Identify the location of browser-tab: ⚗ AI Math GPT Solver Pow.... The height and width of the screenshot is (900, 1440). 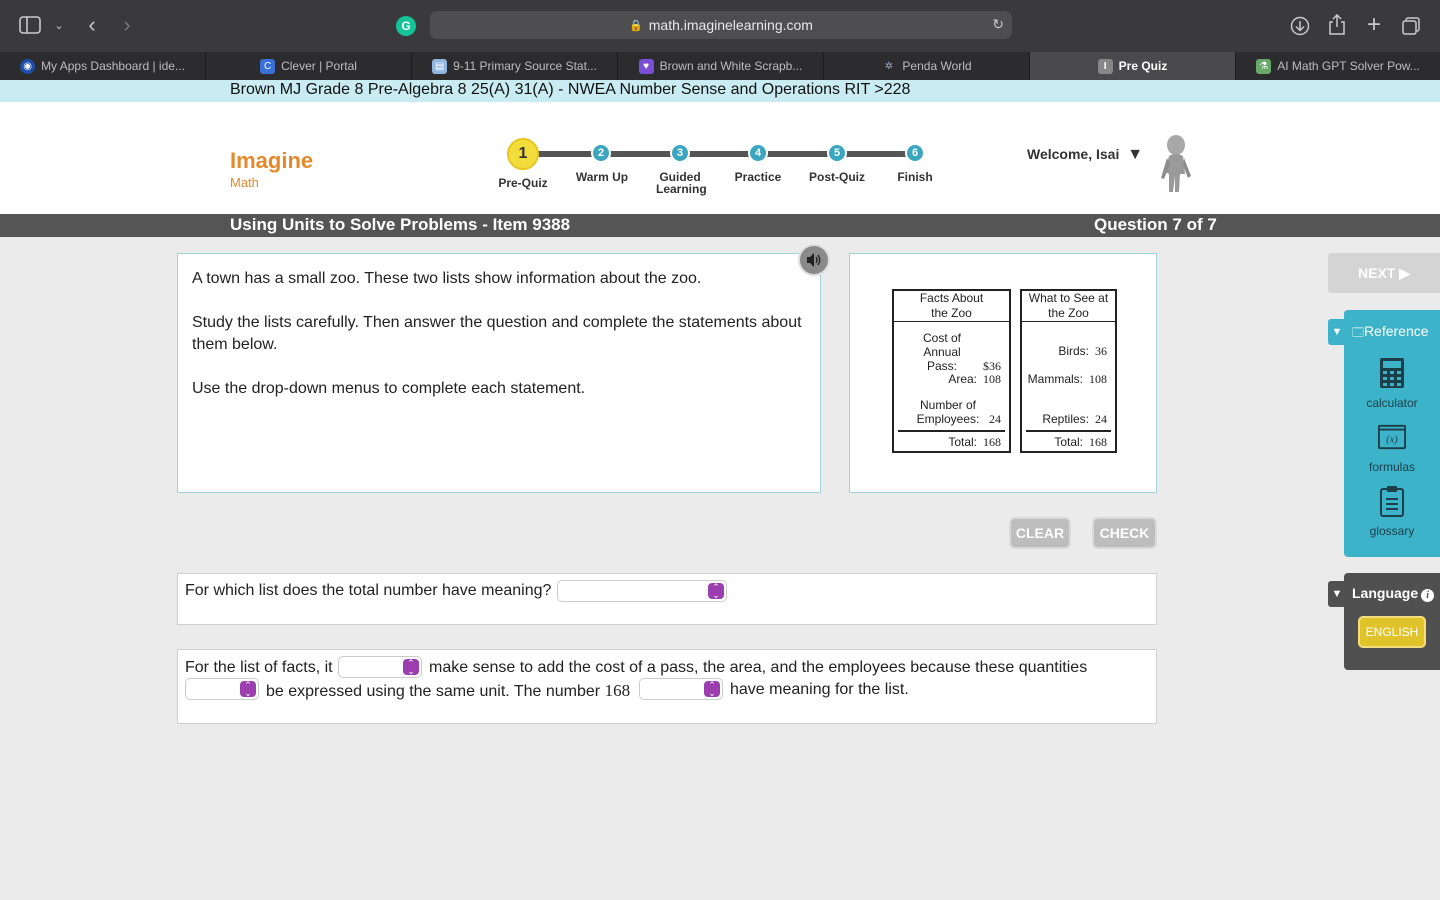
(1338, 66).